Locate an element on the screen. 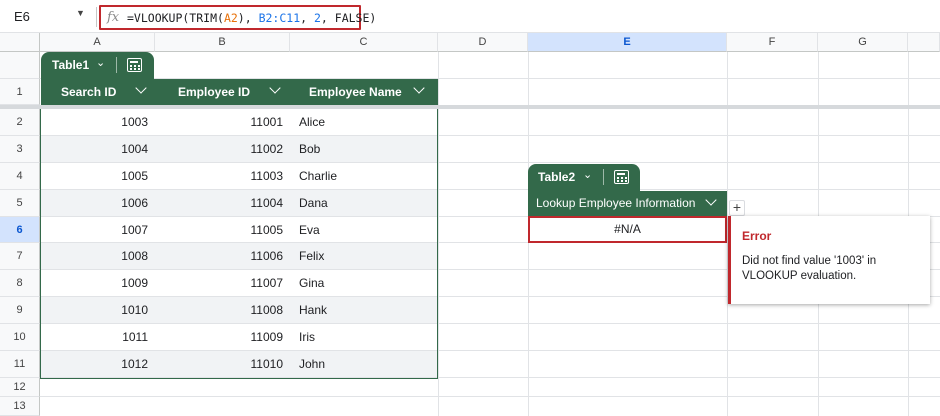 Image resolution: width=940 pixels, height=416 pixels. table2-tab: Table2 ⌄ is located at coordinates (584, 177).